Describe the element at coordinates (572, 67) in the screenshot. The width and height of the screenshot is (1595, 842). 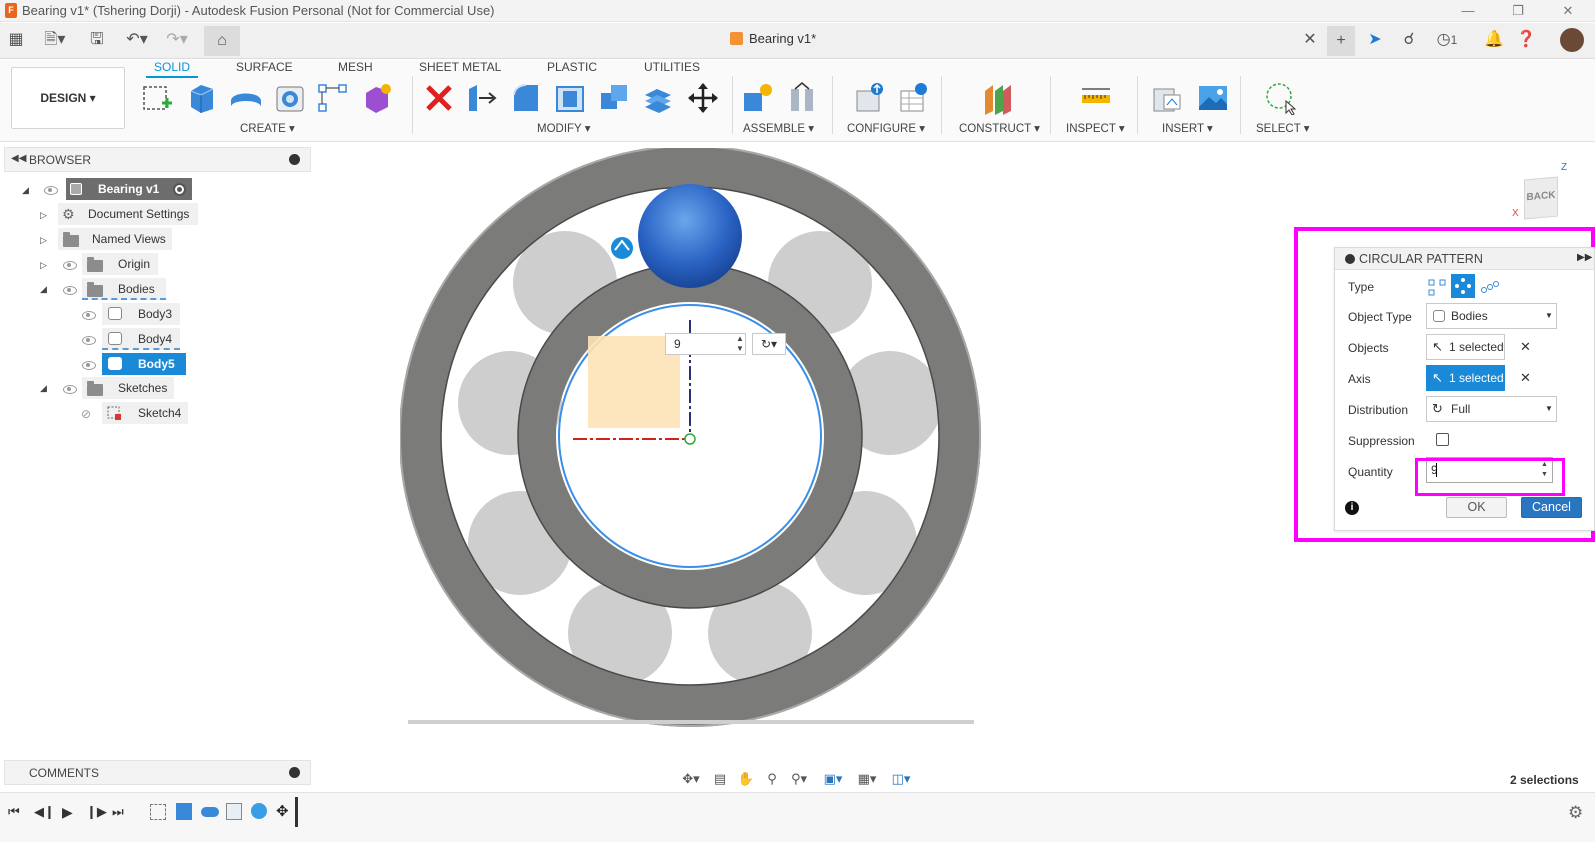
I see `tab-plastic: PLASTIC` at that location.